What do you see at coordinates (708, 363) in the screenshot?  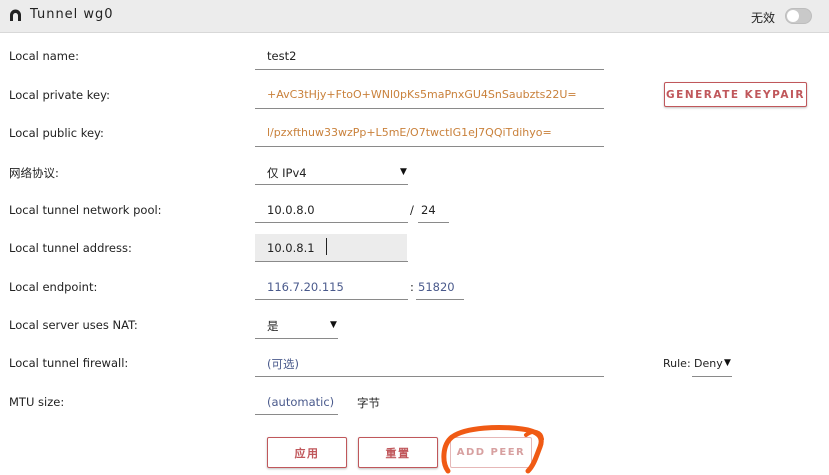 I see `rule-select: Deny` at bounding box center [708, 363].